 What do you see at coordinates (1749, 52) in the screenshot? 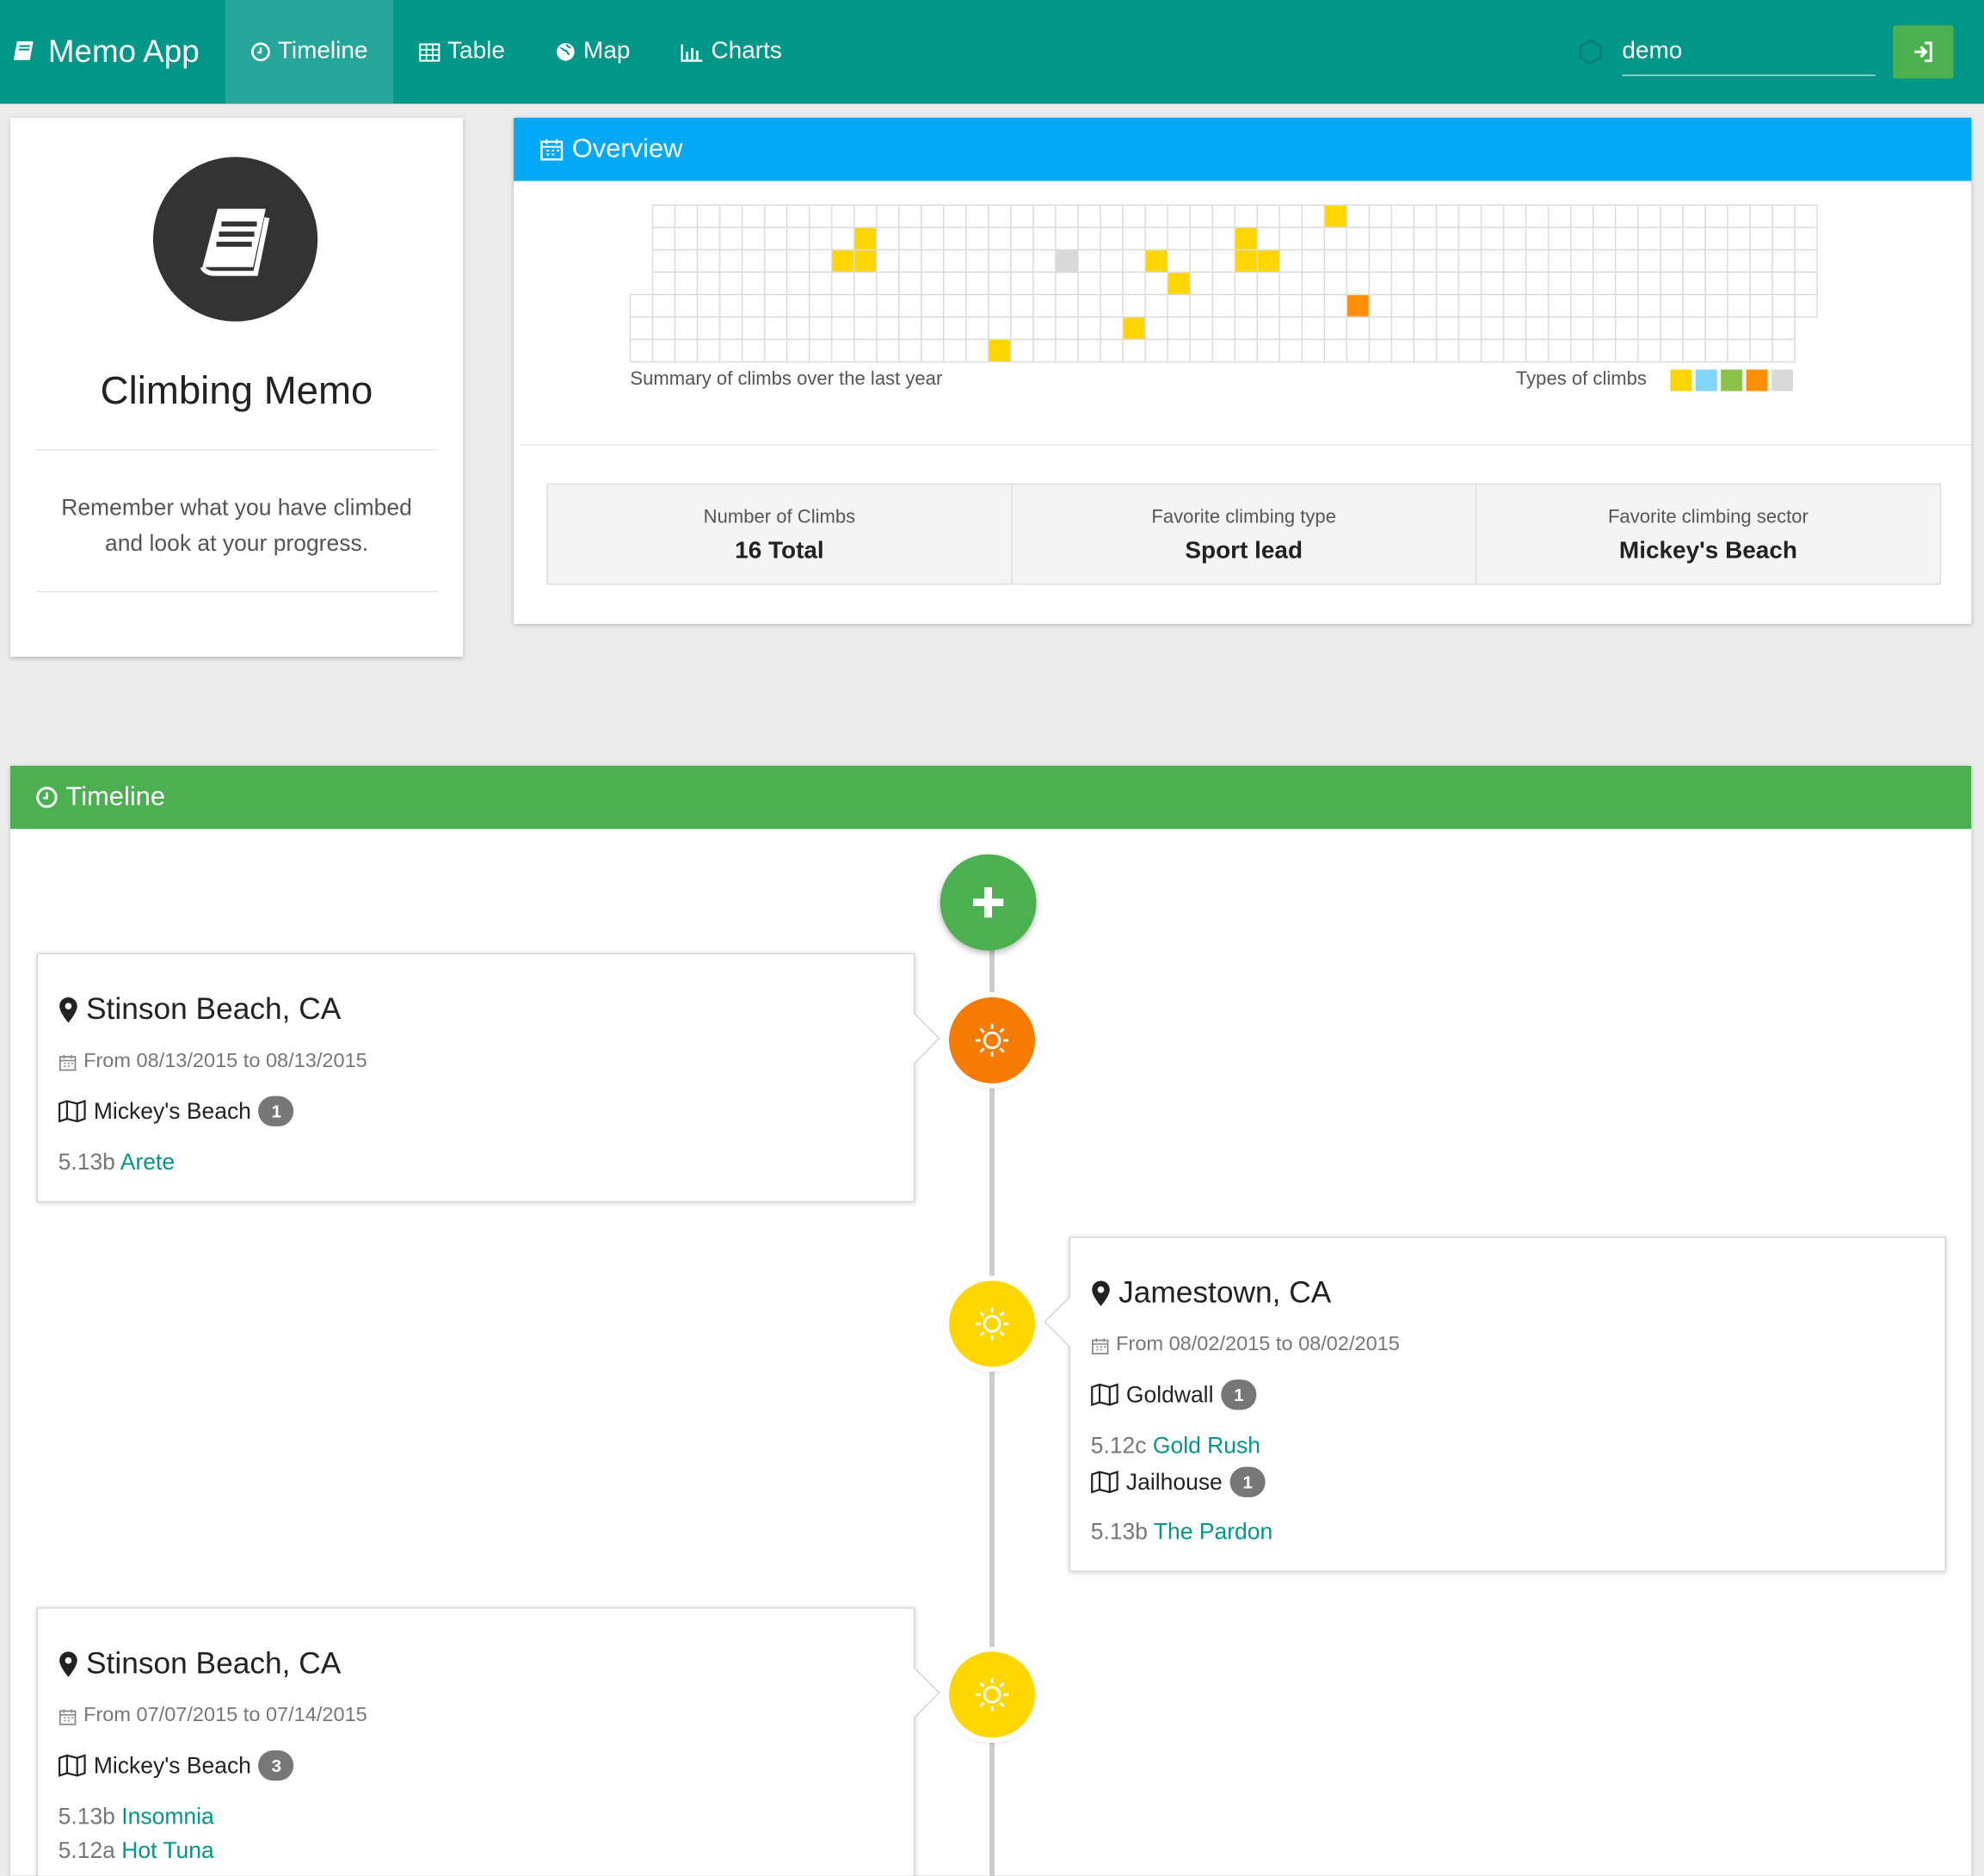
I see `username-input` at bounding box center [1749, 52].